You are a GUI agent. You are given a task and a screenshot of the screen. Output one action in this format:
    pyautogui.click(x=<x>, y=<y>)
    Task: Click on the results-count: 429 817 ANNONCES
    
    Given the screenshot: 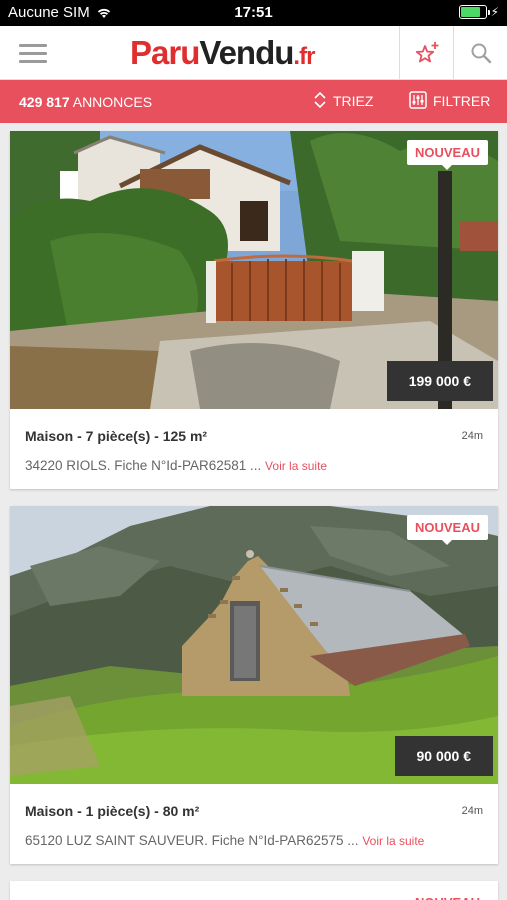 What is the action you would take?
    pyautogui.click(x=86, y=102)
    